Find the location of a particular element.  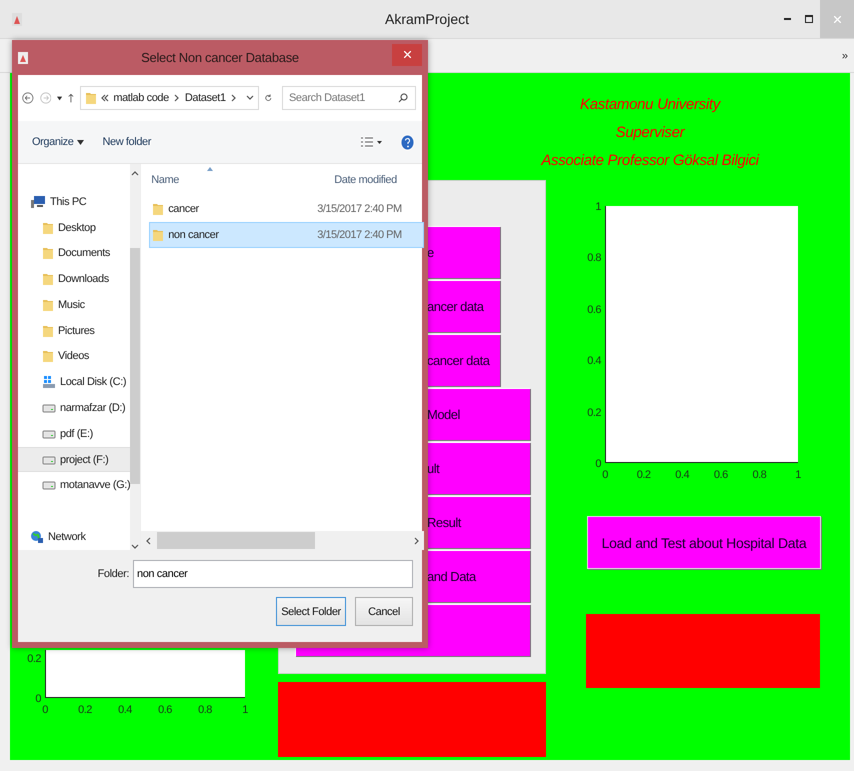

file-name: cancer is located at coordinates (183, 209).